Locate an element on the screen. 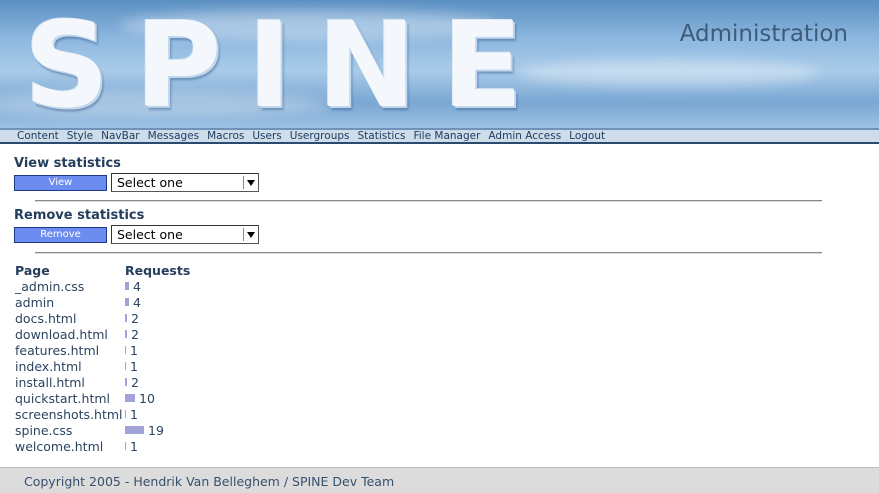  page-column-header: Page is located at coordinates (32, 270).